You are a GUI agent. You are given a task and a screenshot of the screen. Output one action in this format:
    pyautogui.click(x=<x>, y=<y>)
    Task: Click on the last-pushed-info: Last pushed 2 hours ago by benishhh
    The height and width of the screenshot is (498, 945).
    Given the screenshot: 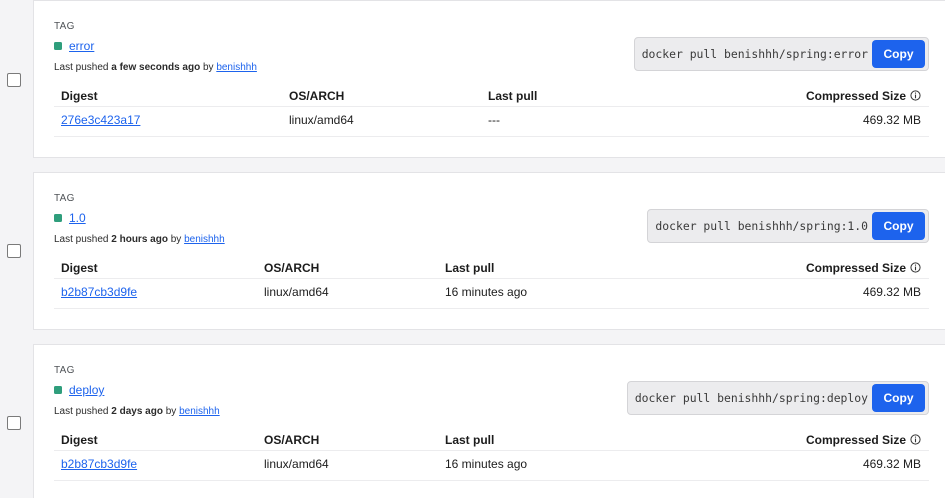 What is the action you would take?
    pyautogui.click(x=139, y=239)
    